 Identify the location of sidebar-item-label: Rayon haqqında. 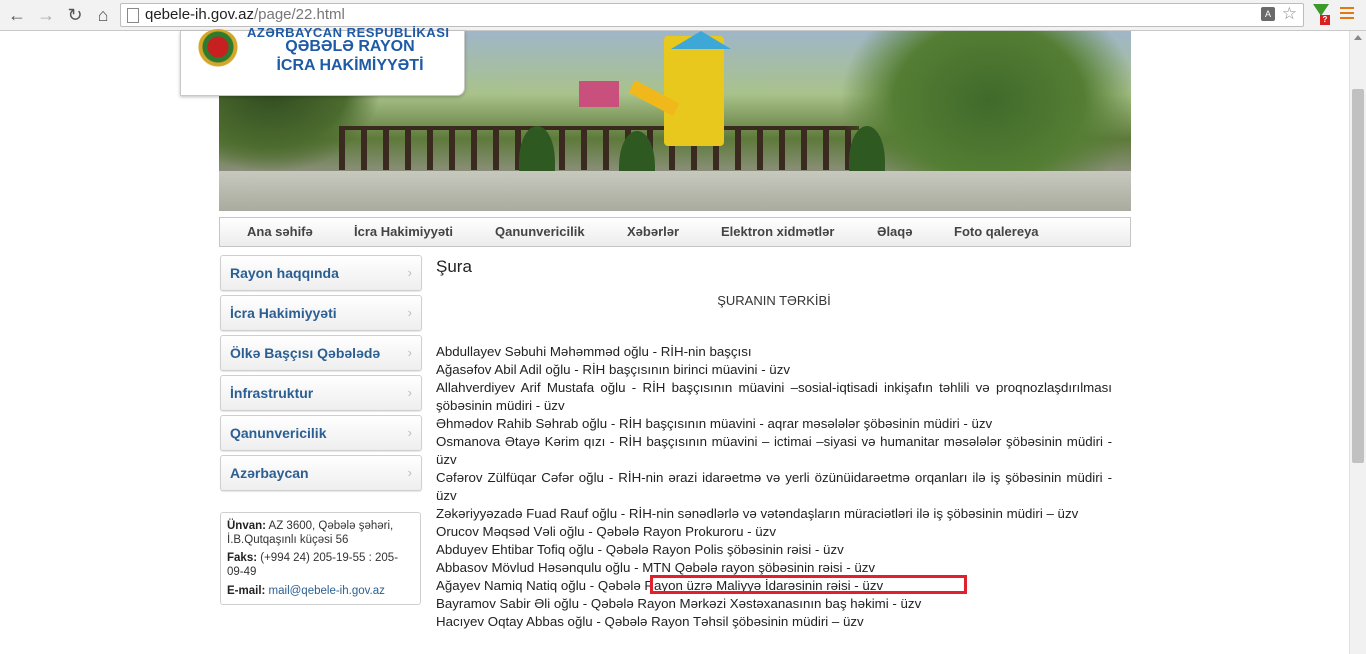
(284, 273).